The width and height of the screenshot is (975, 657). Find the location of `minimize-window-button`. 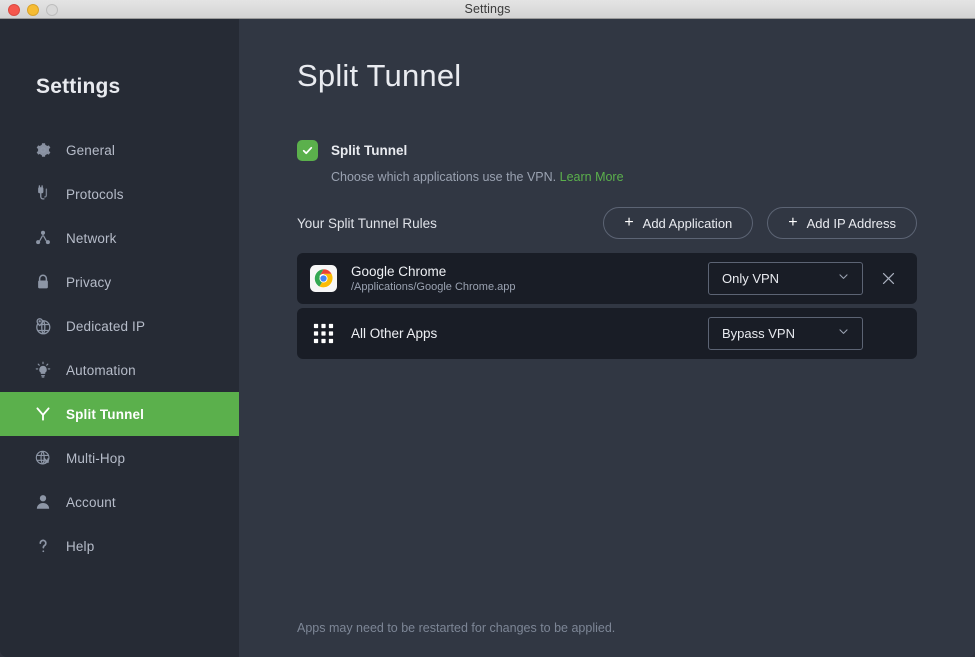

minimize-window-button is located at coordinates (33, 9).